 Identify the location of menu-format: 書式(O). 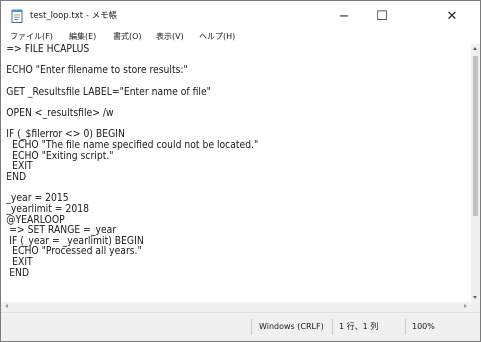
(127, 36).